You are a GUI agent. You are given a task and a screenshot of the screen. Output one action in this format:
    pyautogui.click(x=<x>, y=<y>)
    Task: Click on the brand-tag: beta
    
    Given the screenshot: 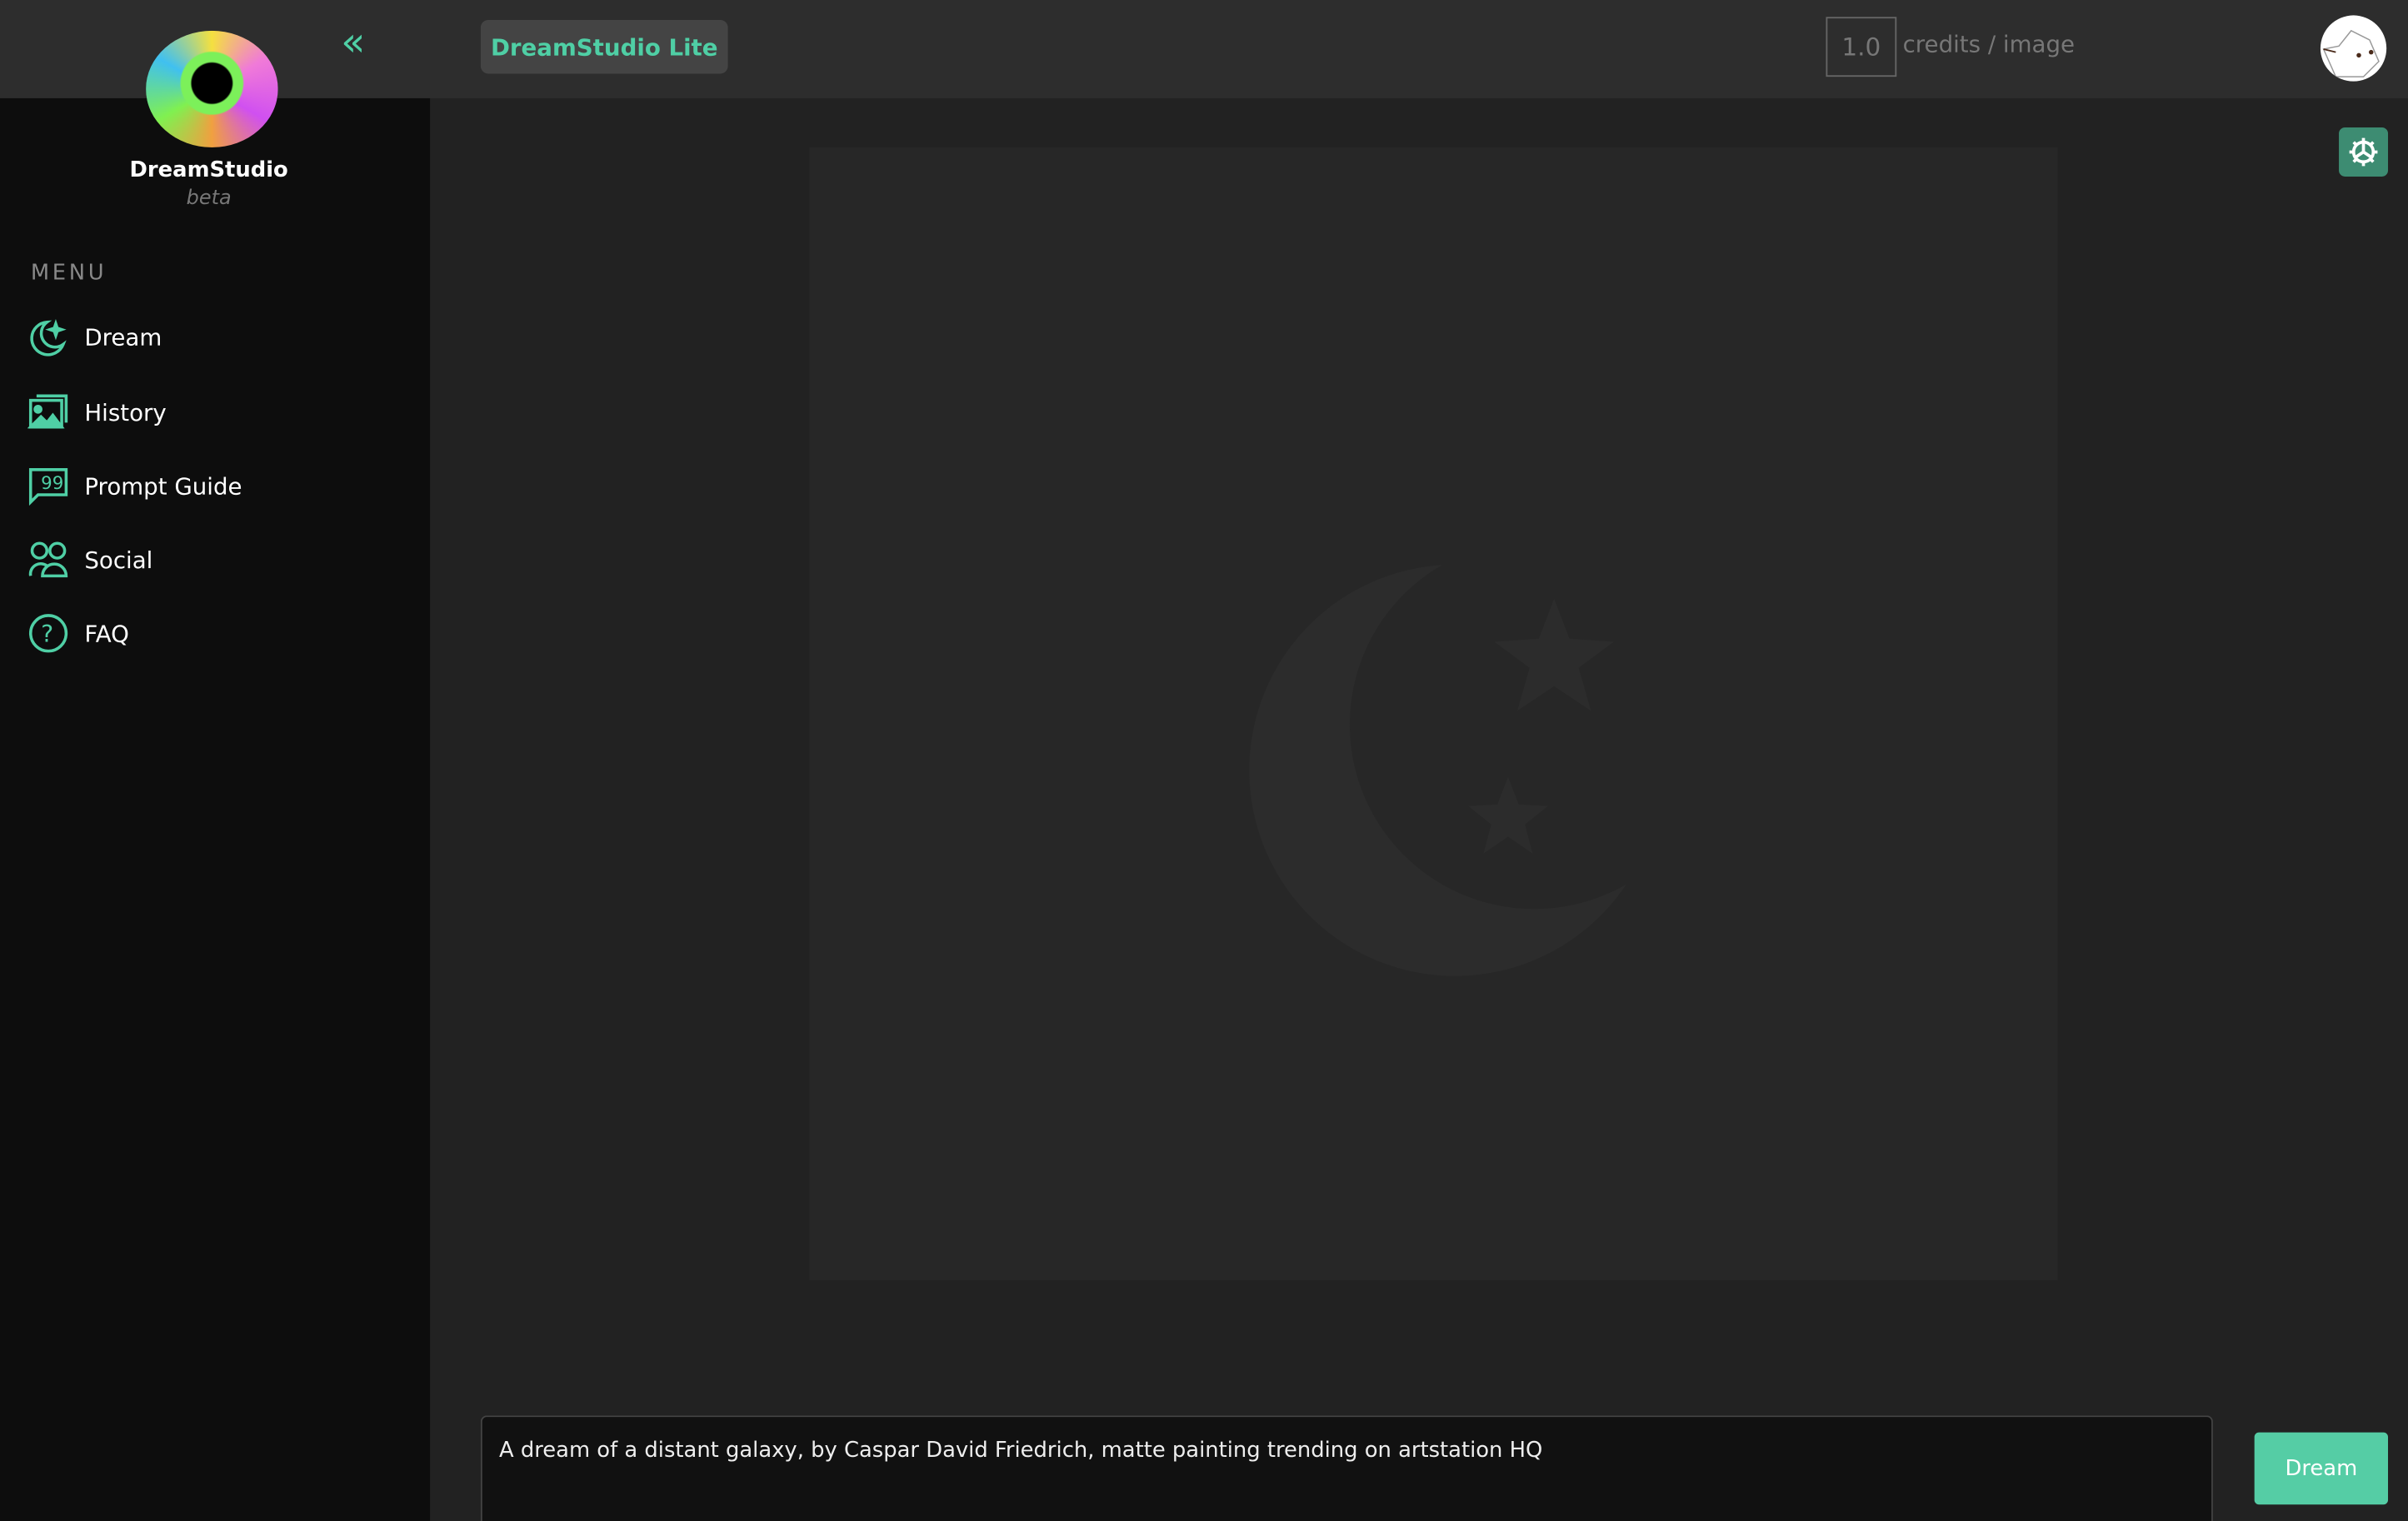 What is the action you would take?
    pyautogui.click(x=209, y=199)
    